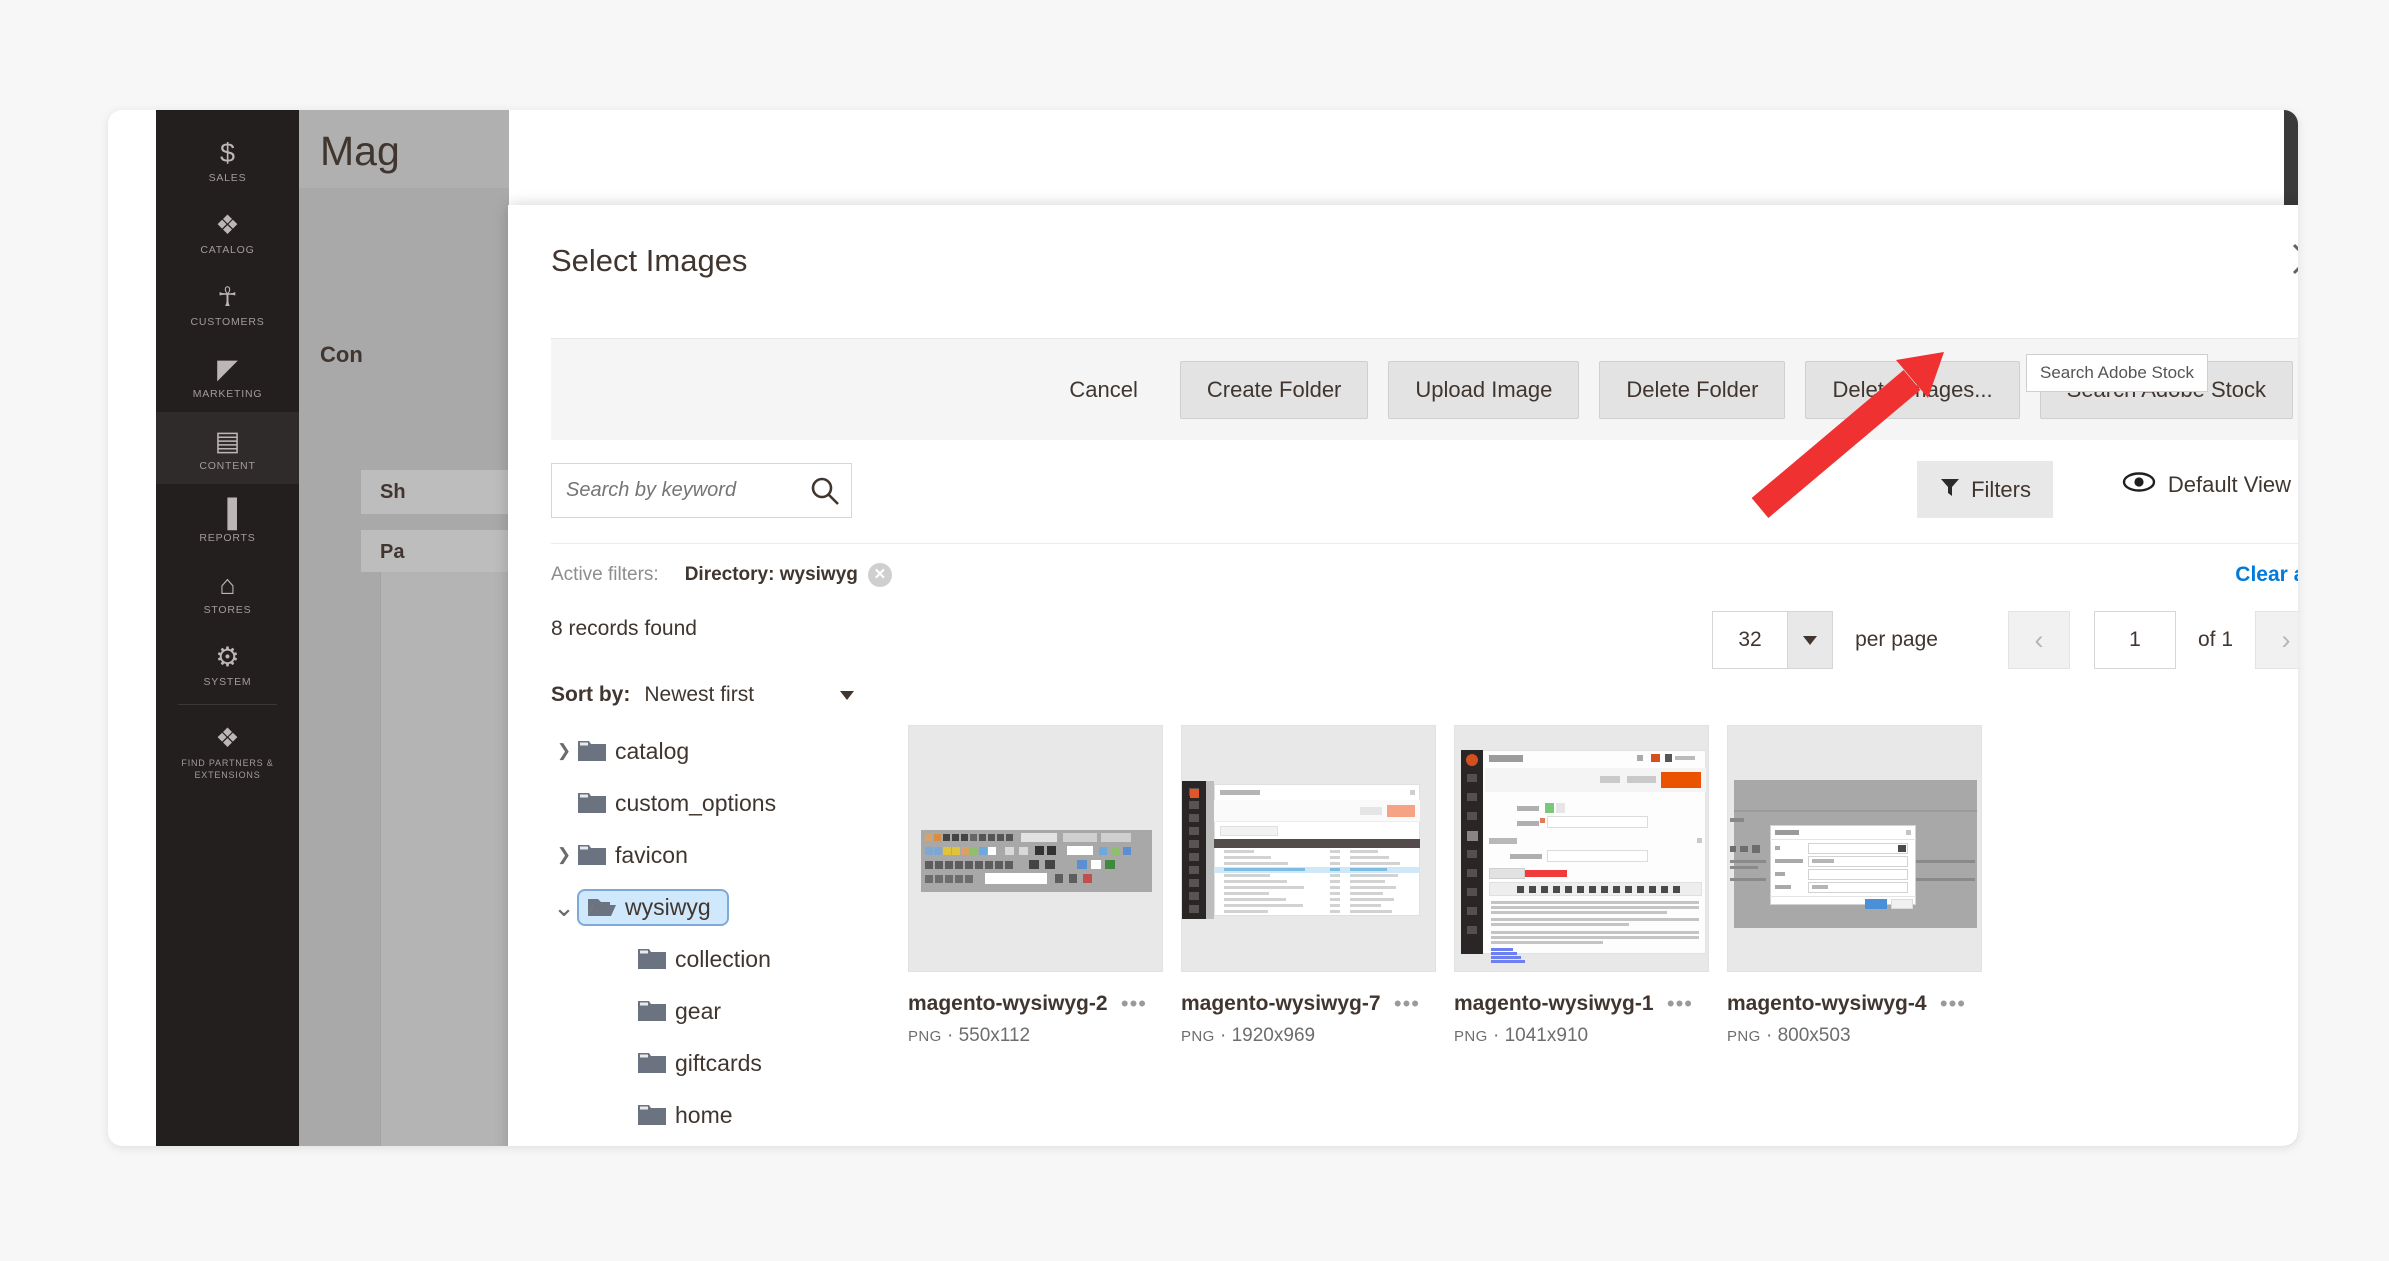 This screenshot has width=2389, height=1261. Describe the element at coordinates (771, 574) in the screenshot. I see `active-filter-chip-label: Directory: wysiwyg` at that location.